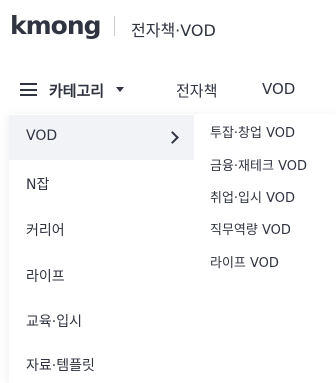 The height and width of the screenshot is (383, 336). What do you see at coordinates (60, 366) in the screenshot?
I see `category-item-label: 자료·템플릿` at bounding box center [60, 366].